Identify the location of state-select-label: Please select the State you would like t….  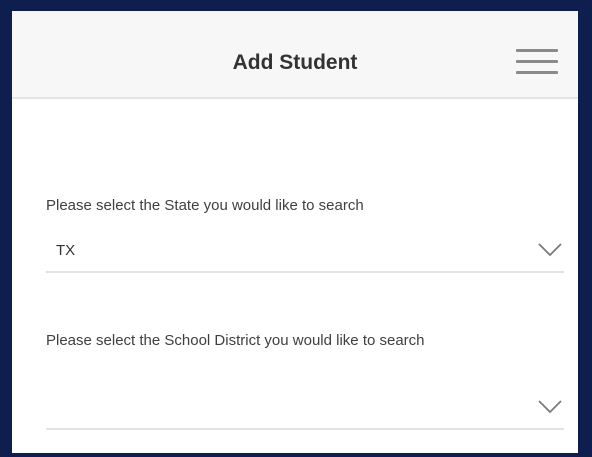
(205, 205).